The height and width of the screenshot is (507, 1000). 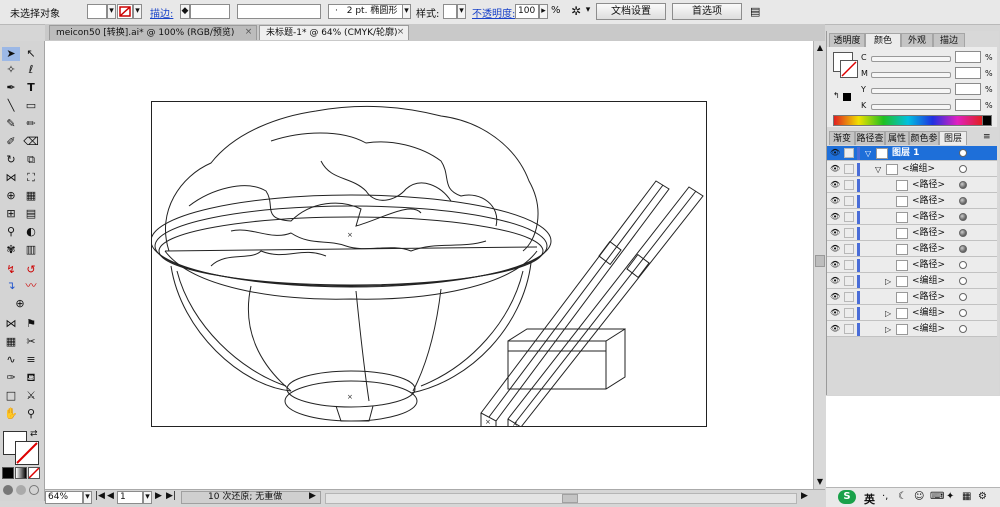 What do you see at coordinates (110, 496) in the screenshot?
I see `prev-artboard-icon: ◀` at bounding box center [110, 496].